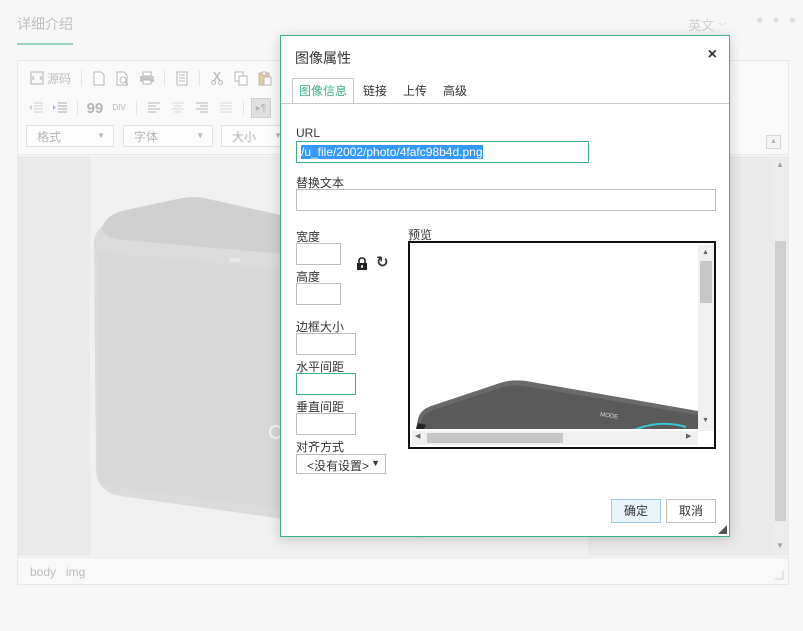 This screenshot has width=803, height=631. I want to click on height-input, so click(318, 294).